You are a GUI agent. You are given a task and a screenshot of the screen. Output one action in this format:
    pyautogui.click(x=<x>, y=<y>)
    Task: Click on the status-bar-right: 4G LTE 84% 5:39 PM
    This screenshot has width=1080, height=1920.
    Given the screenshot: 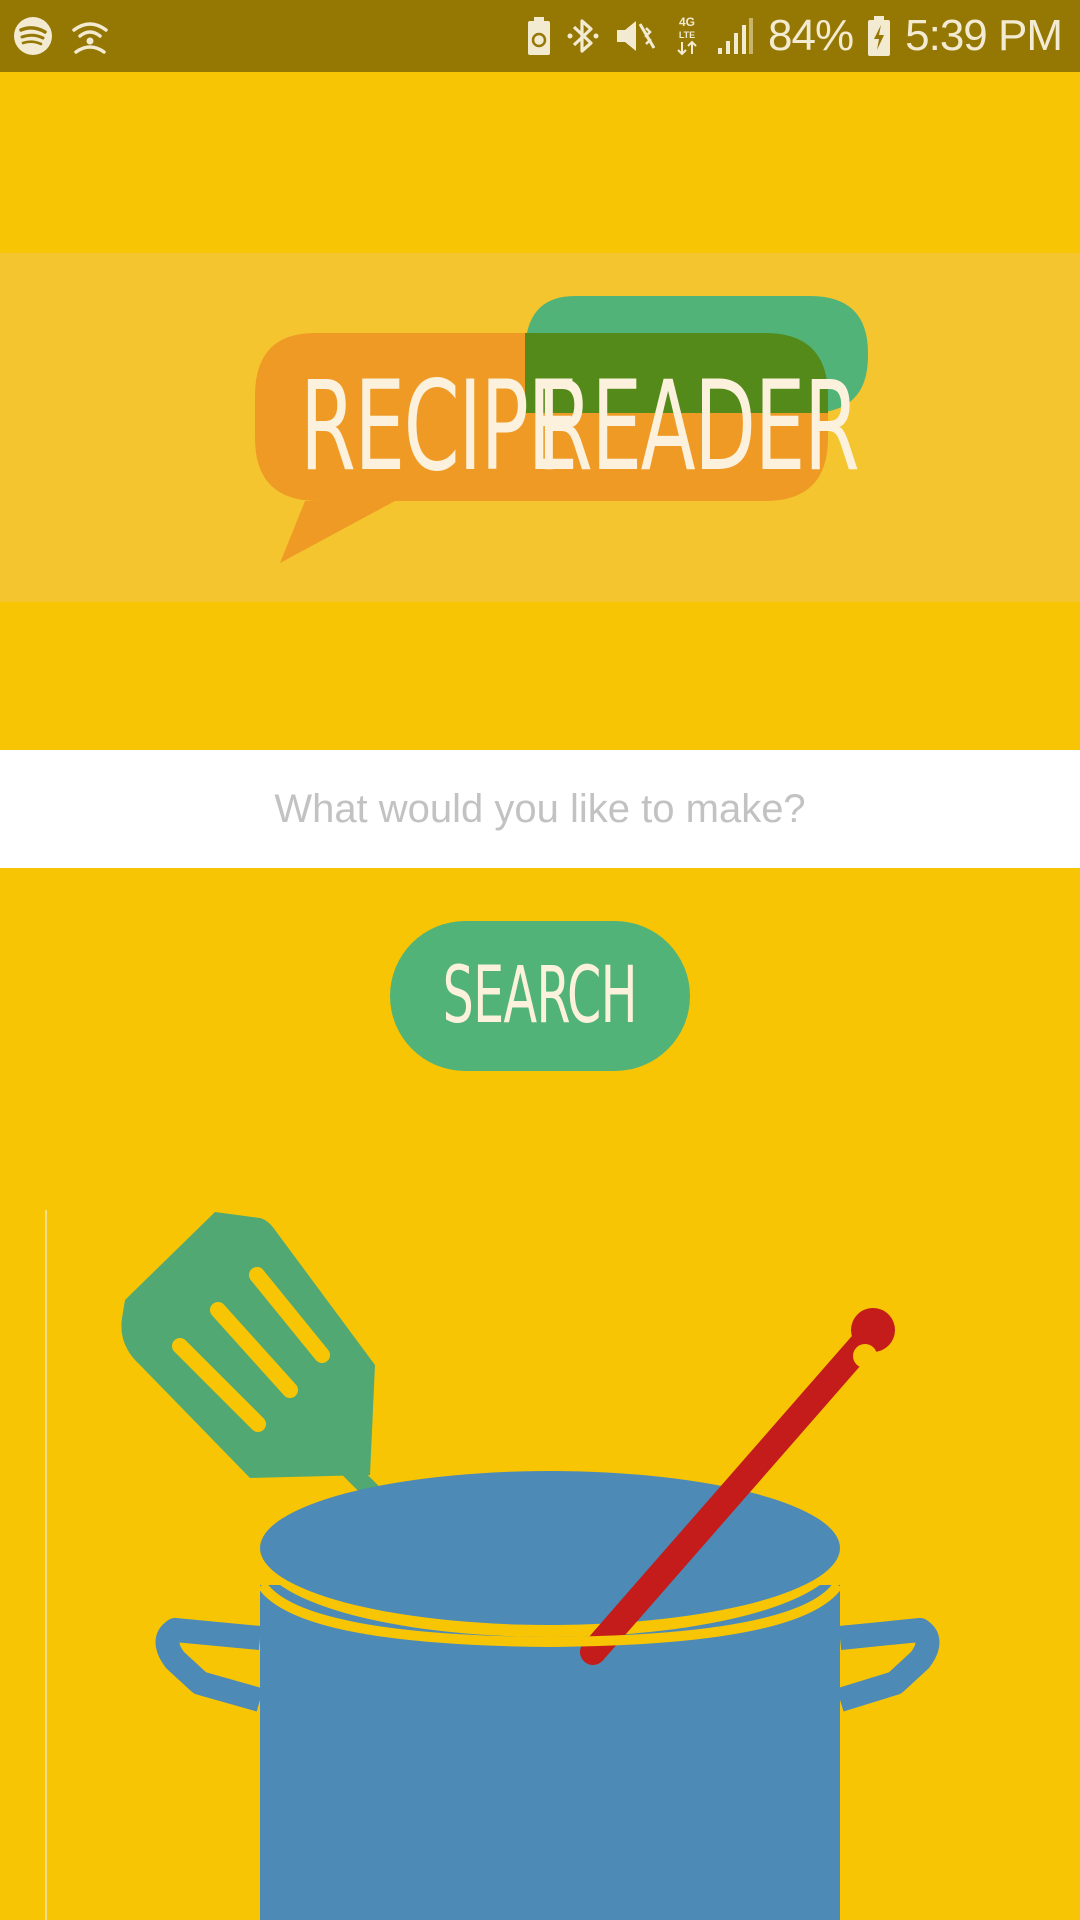 What is the action you would take?
    pyautogui.click(x=794, y=36)
    